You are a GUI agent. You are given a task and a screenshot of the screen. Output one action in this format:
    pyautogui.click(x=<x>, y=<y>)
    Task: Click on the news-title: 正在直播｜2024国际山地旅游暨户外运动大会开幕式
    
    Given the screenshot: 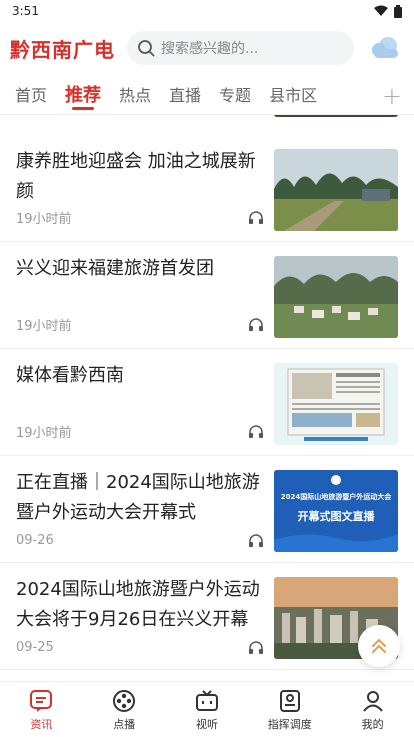 What is the action you would take?
    pyautogui.click(x=138, y=497)
    